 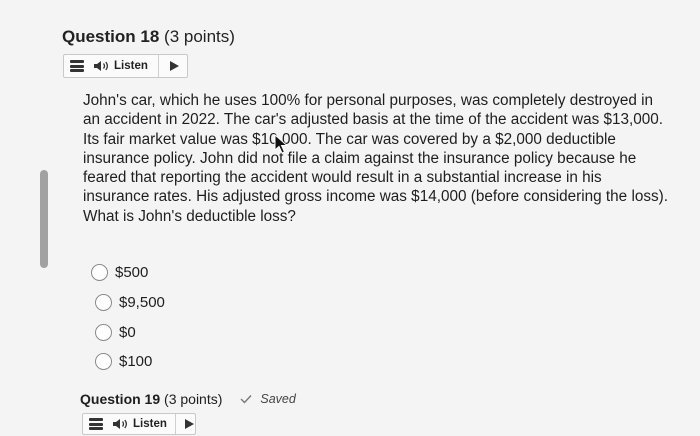 What do you see at coordinates (142, 303) in the screenshot?
I see `option-label: $9,500` at bounding box center [142, 303].